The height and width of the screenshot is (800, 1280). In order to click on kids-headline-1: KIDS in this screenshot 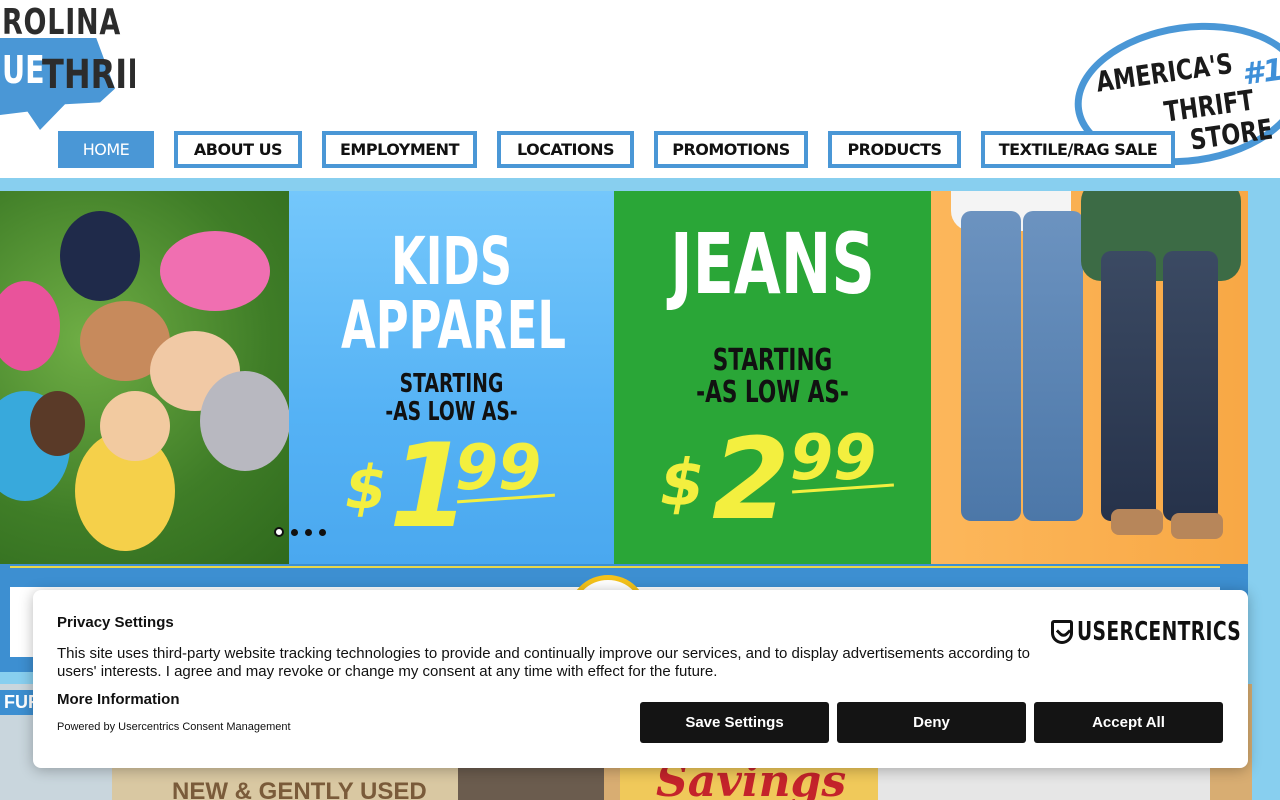, I will do `click(451, 261)`.